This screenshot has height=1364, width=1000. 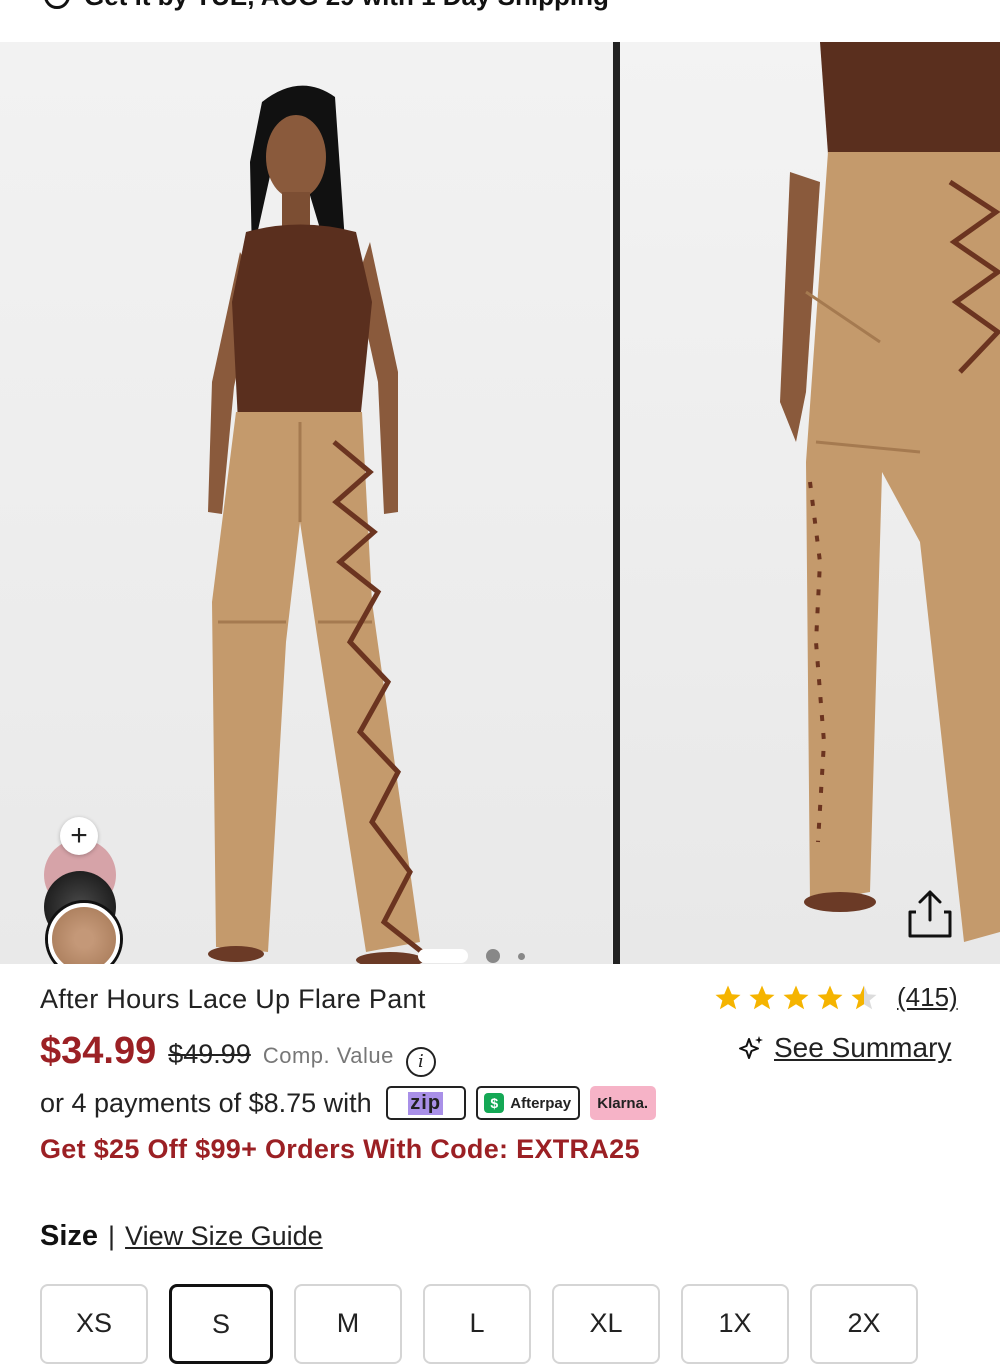 What do you see at coordinates (927, 997) in the screenshot?
I see `review-count-link: (415)` at bounding box center [927, 997].